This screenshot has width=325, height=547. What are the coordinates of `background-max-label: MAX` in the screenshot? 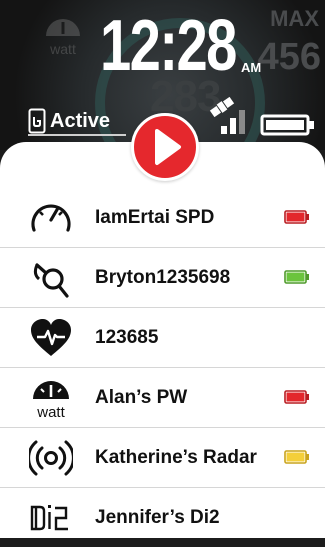 It's located at (294, 18).